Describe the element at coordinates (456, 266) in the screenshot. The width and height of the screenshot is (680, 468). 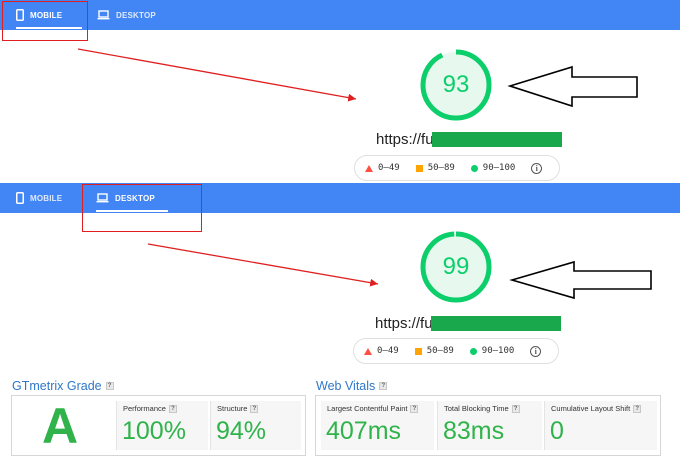
I see `score-desktop: 99` at that location.